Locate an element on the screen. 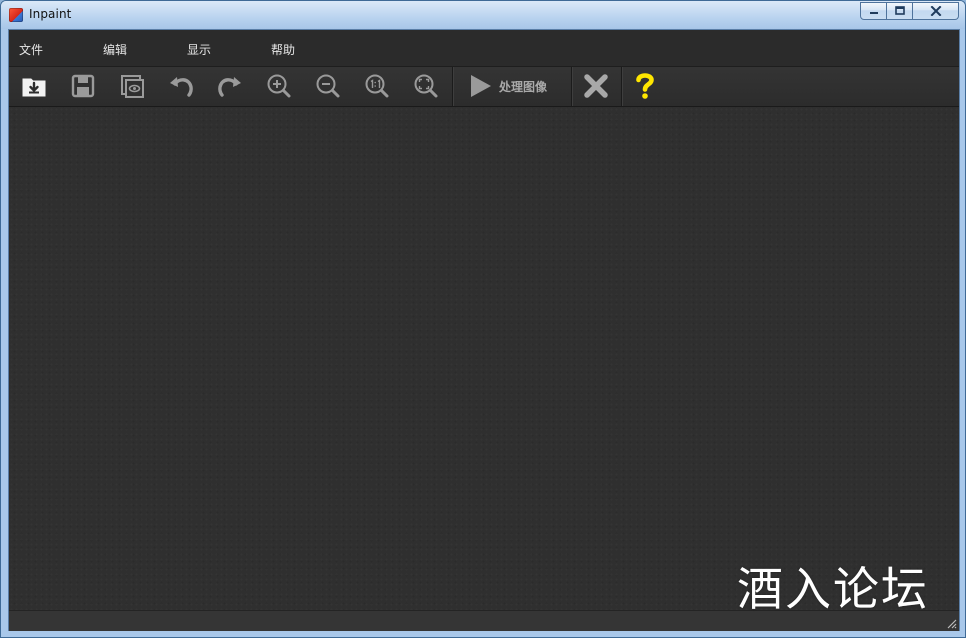 The width and height of the screenshot is (966, 638). maximize-button is located at coordinates (900, 11).